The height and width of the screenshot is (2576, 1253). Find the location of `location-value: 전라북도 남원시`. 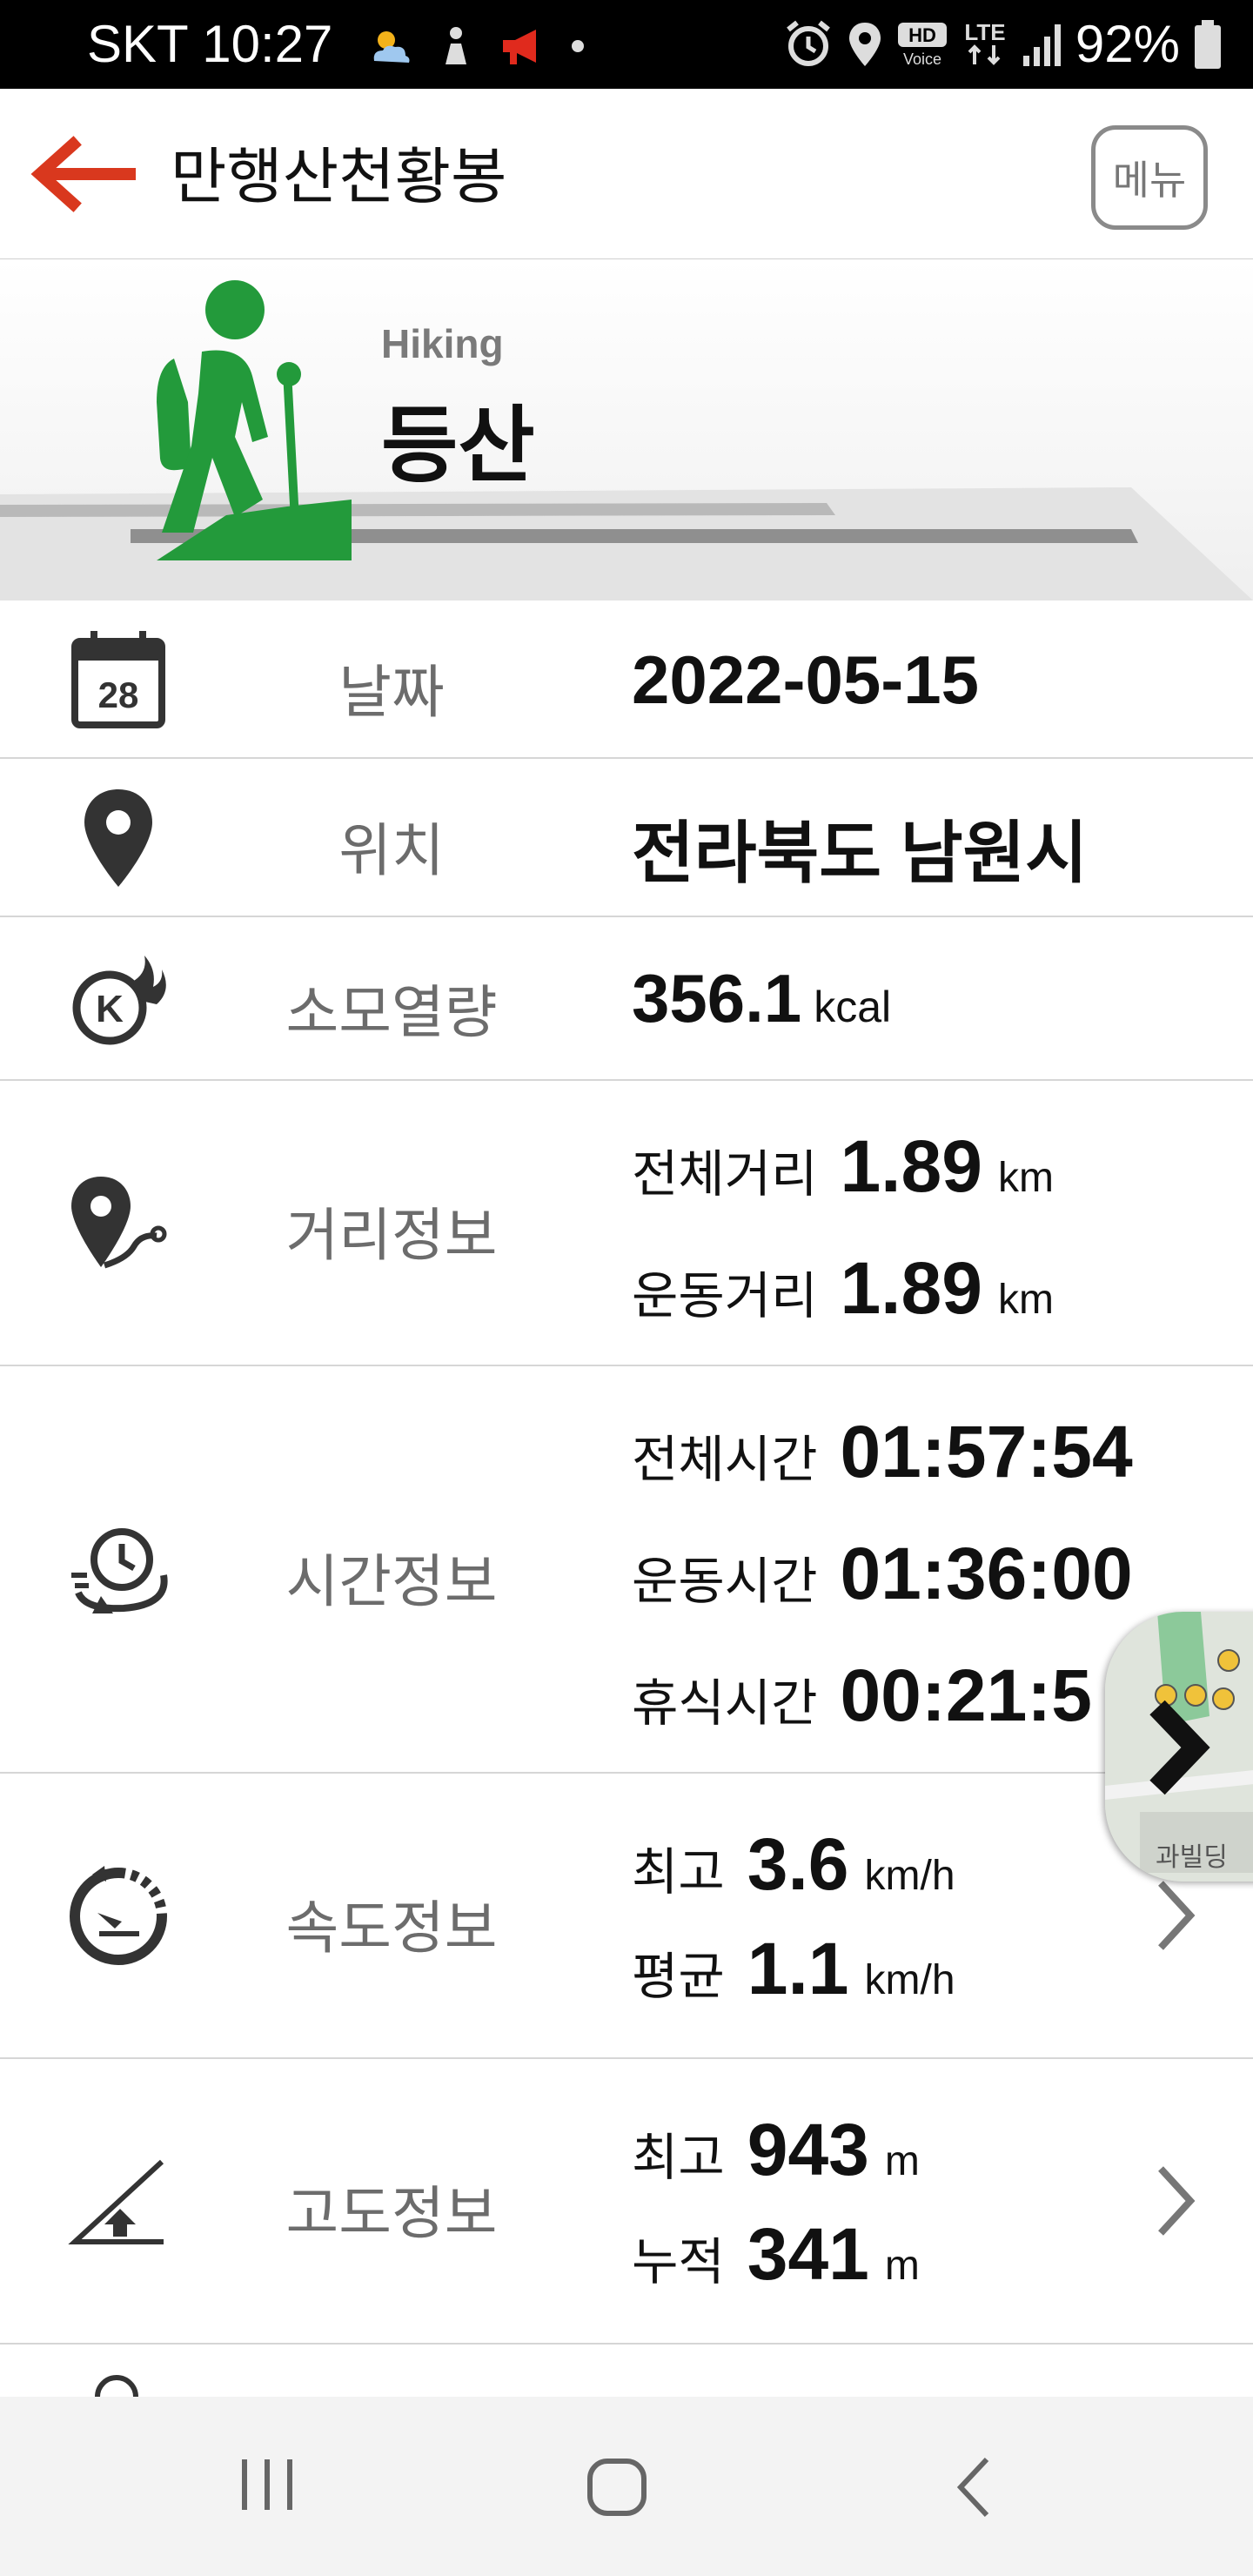

location-value: 전라북도 남원시 is located at coordinates (860, 853).